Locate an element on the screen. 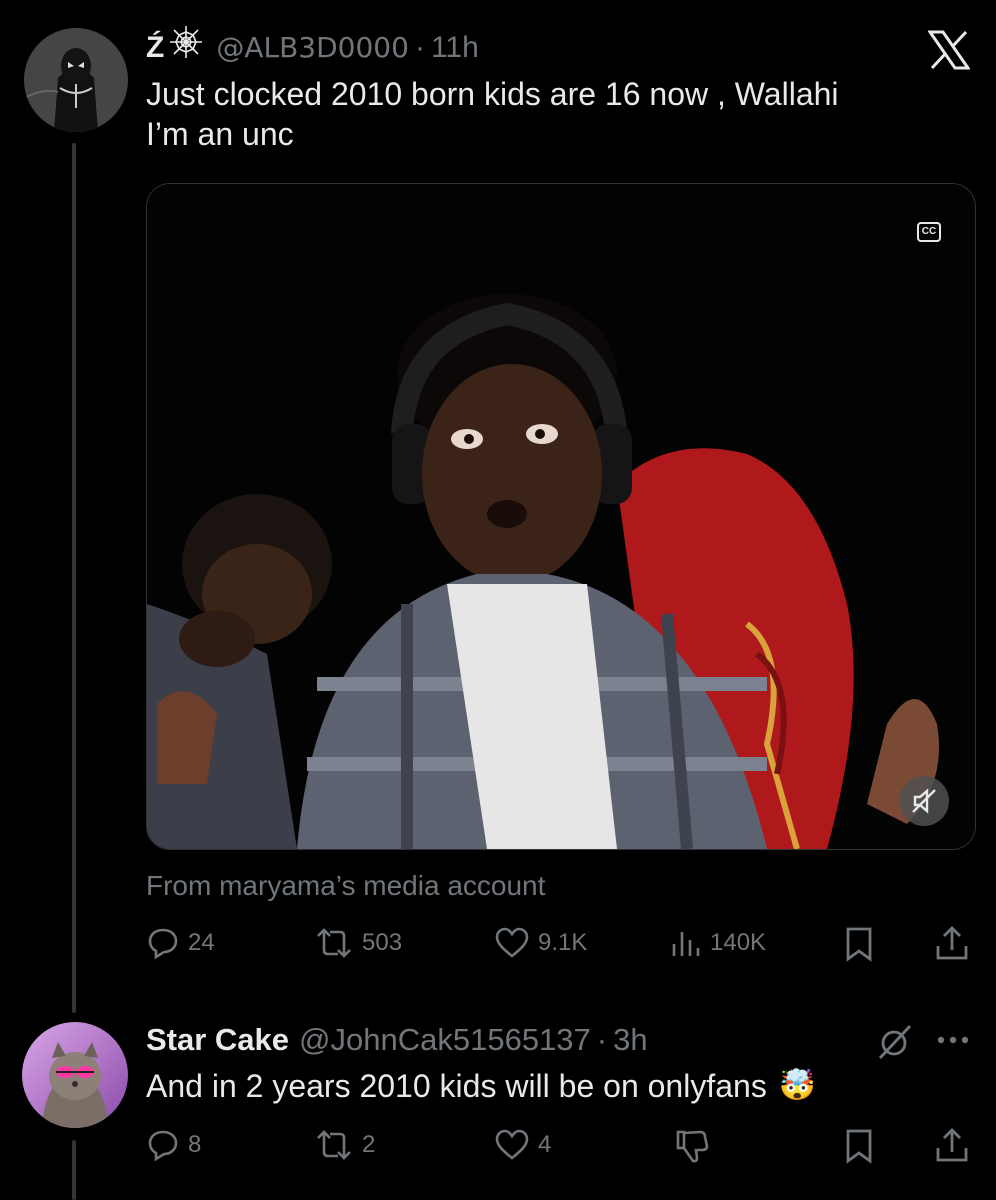 This screenshot has width=996, height=1200. reply-like-button: 4 is located at coordinates (522, 1145).